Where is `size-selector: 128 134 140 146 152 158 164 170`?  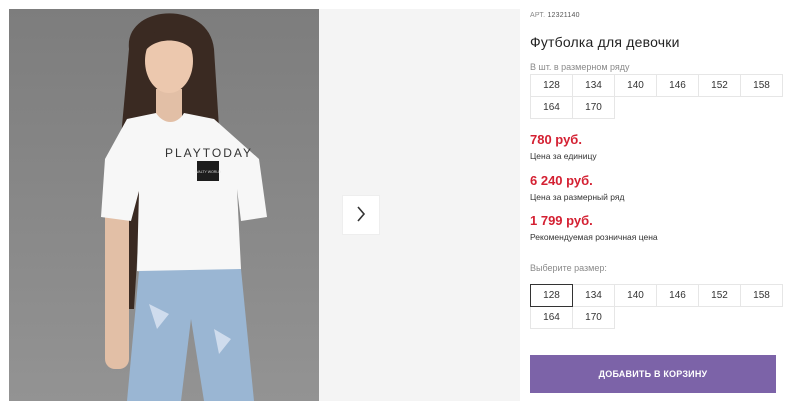 size-selector: 128 134 140 146 152 158 164 170 is located at coordinates (656, 306).